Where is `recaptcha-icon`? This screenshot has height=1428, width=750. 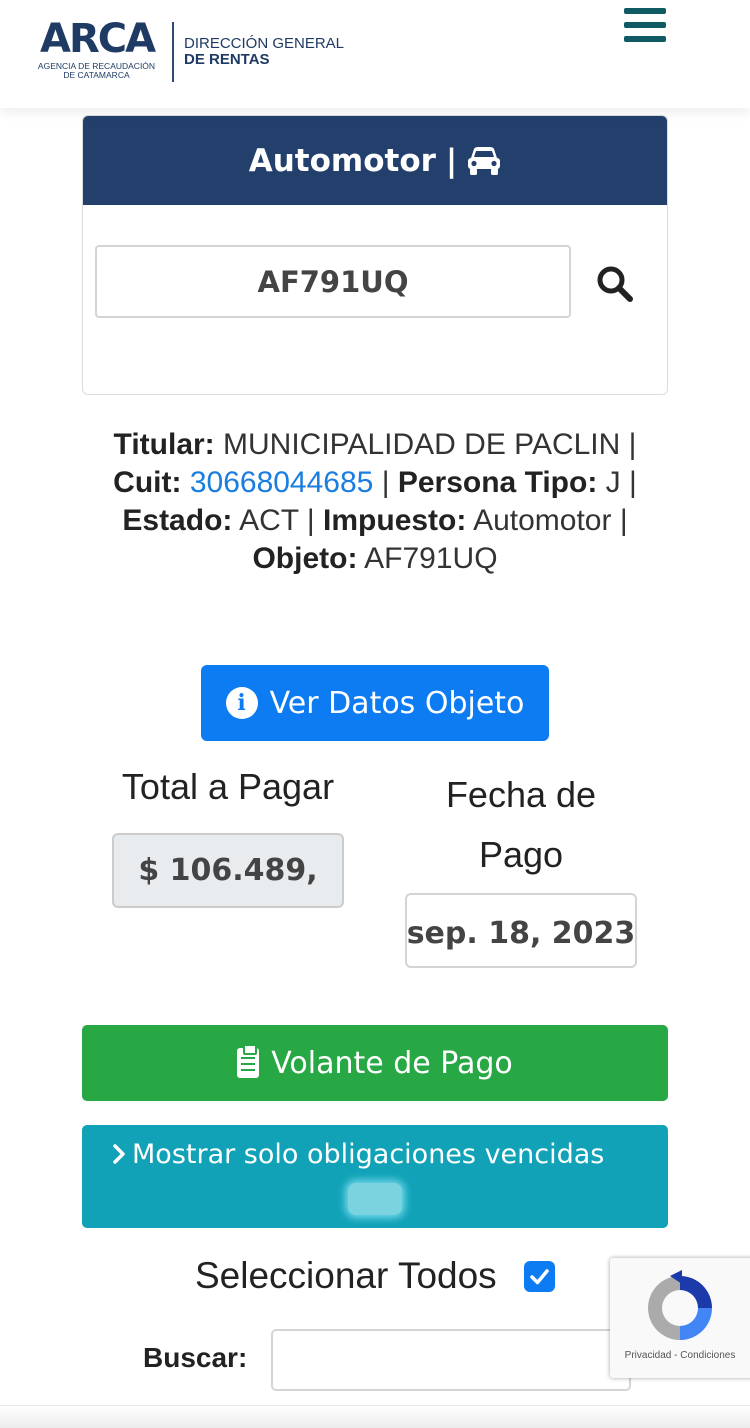
recaptcha-icon is located at coordinates (680, 1305).